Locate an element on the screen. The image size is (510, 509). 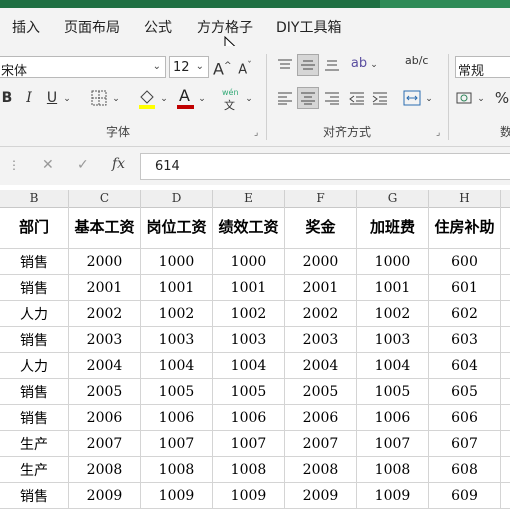
font-size-select: 12 ⌄ is located at coordinates (189, 67).